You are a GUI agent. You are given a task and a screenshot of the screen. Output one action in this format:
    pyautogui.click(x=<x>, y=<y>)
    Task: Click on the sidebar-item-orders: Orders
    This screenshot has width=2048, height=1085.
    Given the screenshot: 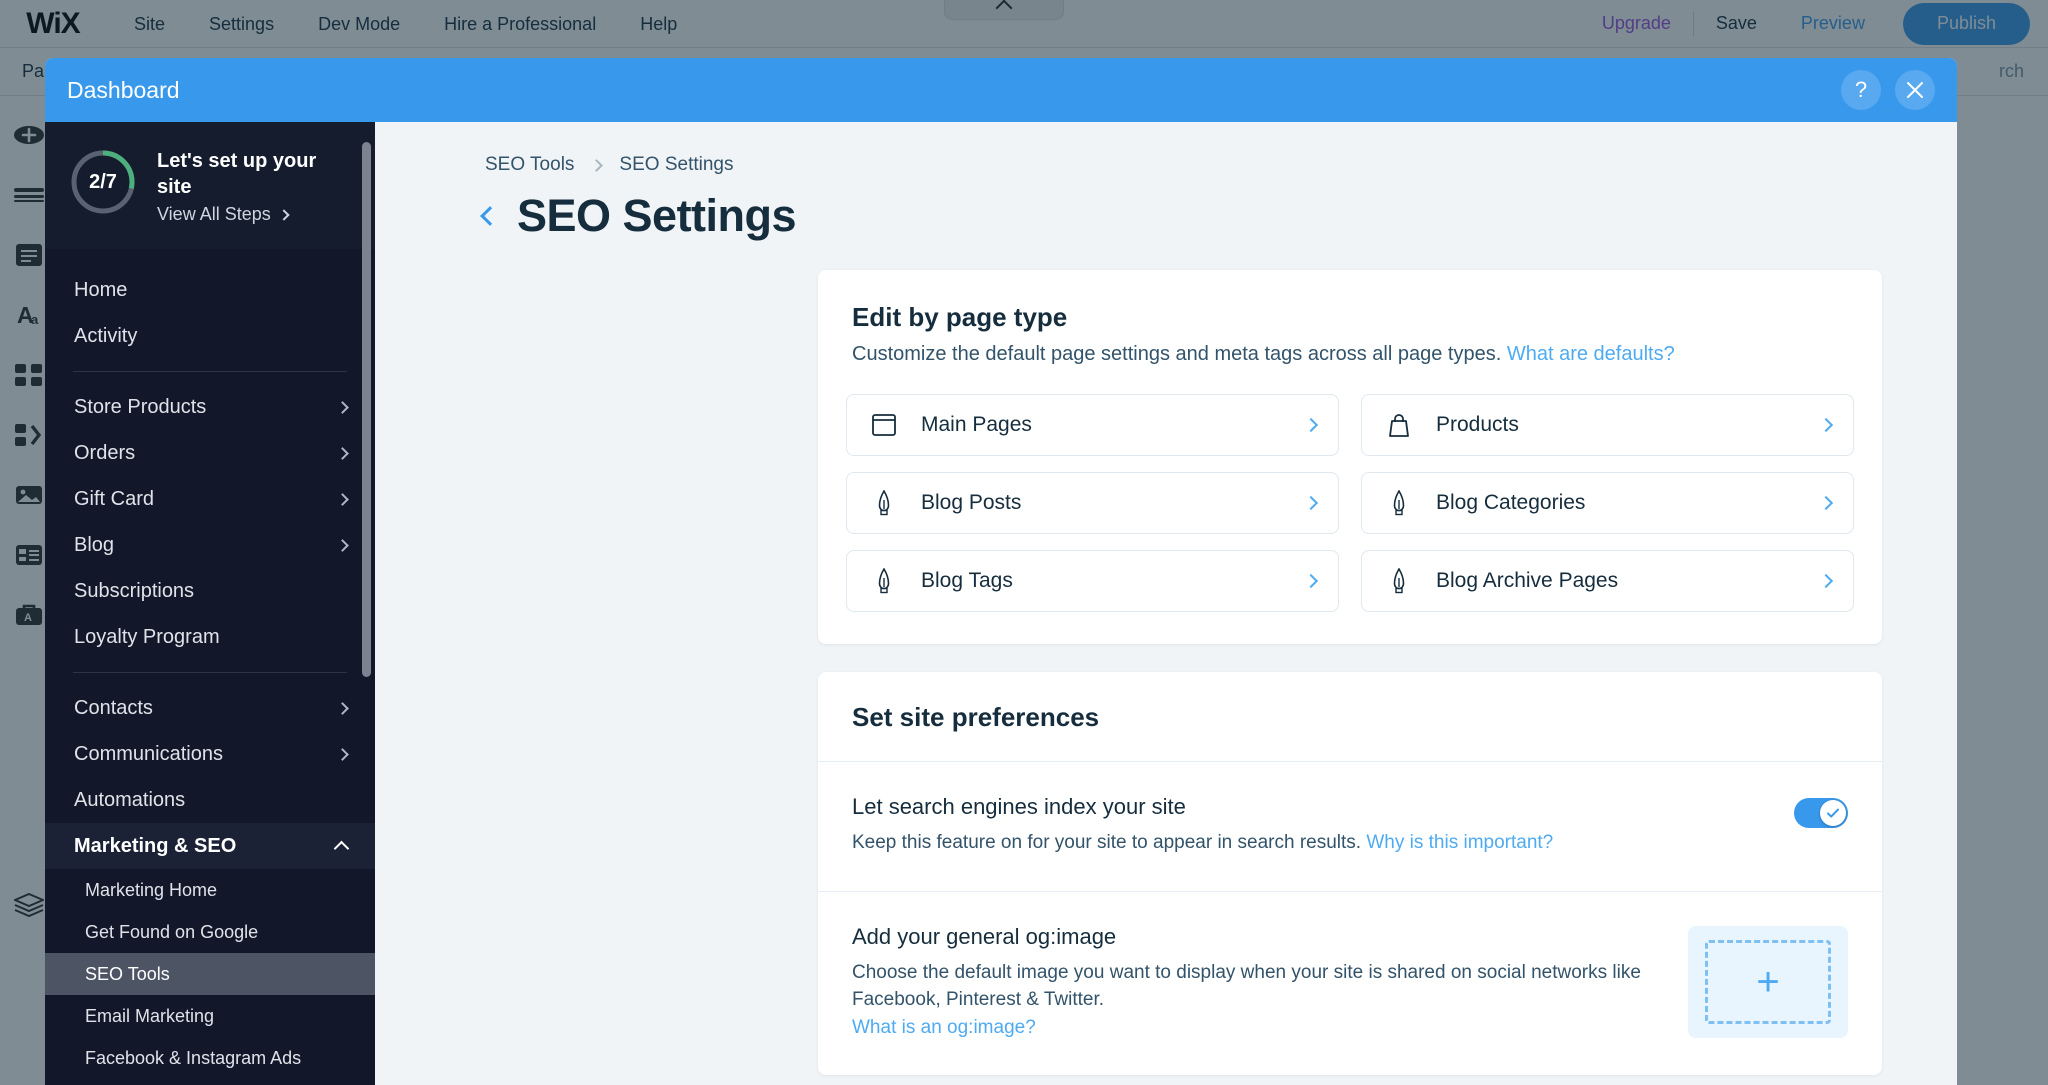 What is the action you would take?
    pyautogui.click(x=210, y=453)
    